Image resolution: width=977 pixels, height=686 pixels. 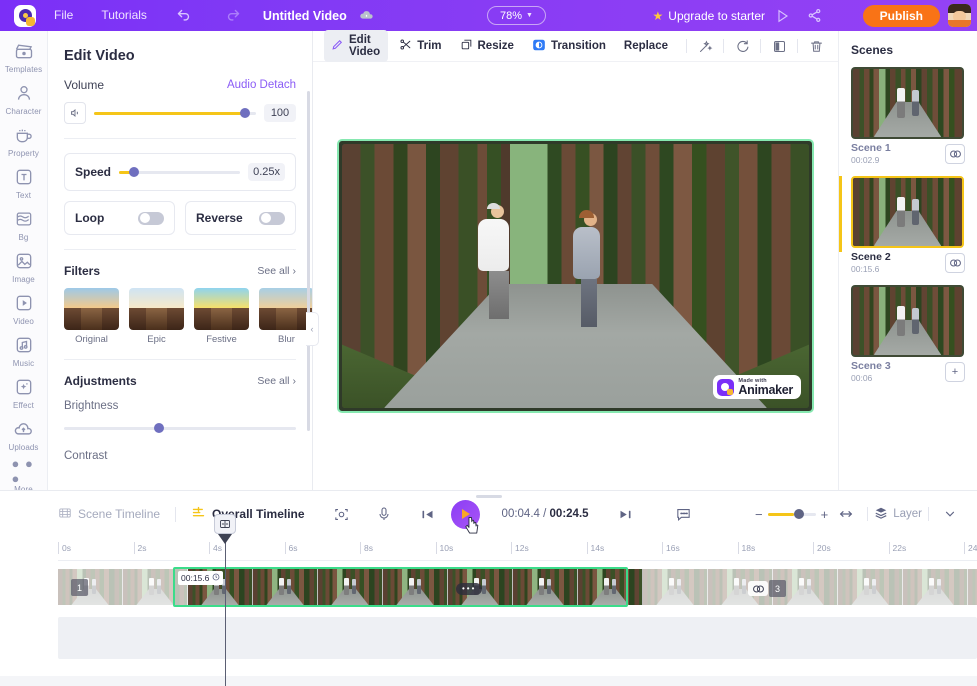 What do you see at coordinates (955, 371) in the screenshot?
I see `plus-icon: +` at bounding box center [955, 371].